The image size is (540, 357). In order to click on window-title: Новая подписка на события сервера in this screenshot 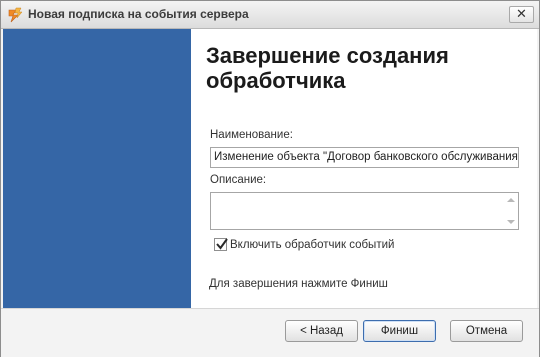, I will do `click(138, 14)`.